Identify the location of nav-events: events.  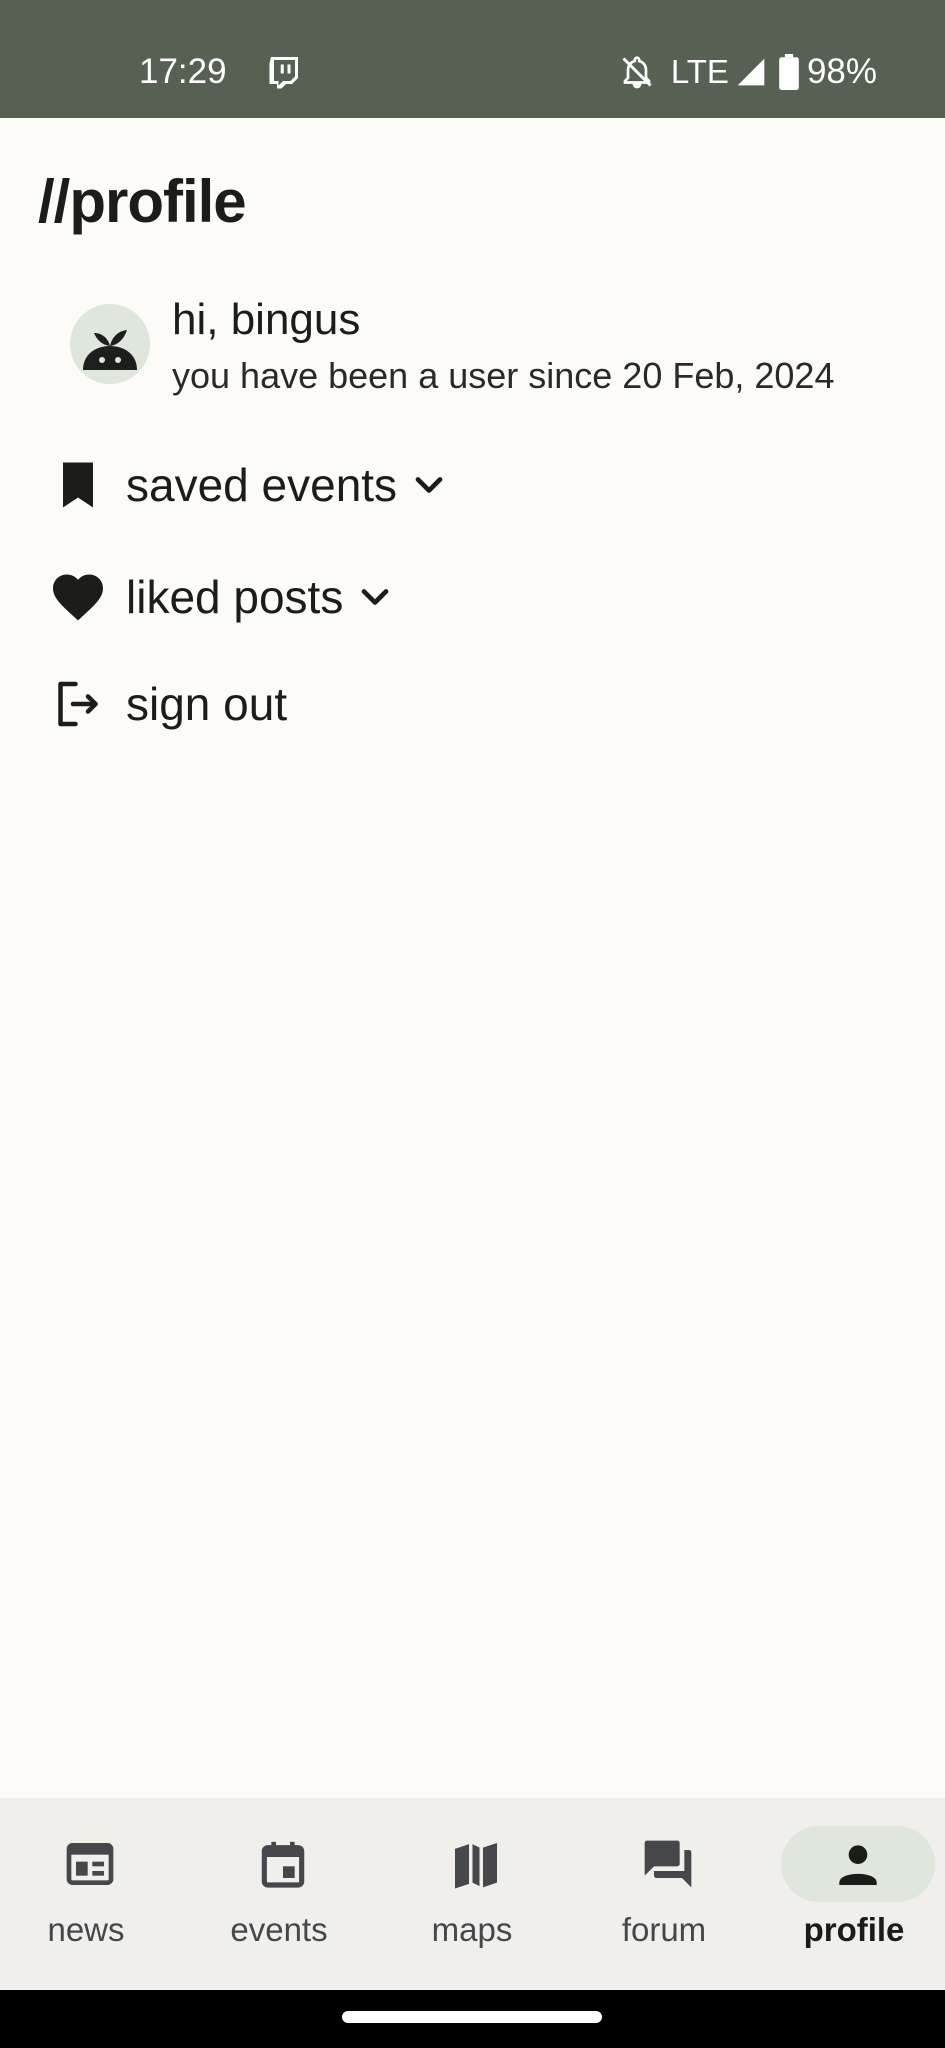
(287, 1894).